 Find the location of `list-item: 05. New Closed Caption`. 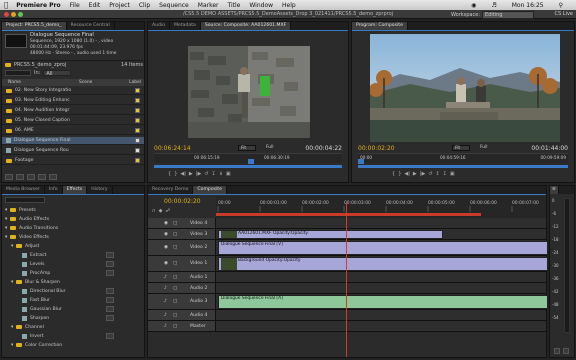

list-item: 05. New Closed Caption is located at coordinates (42, 120).